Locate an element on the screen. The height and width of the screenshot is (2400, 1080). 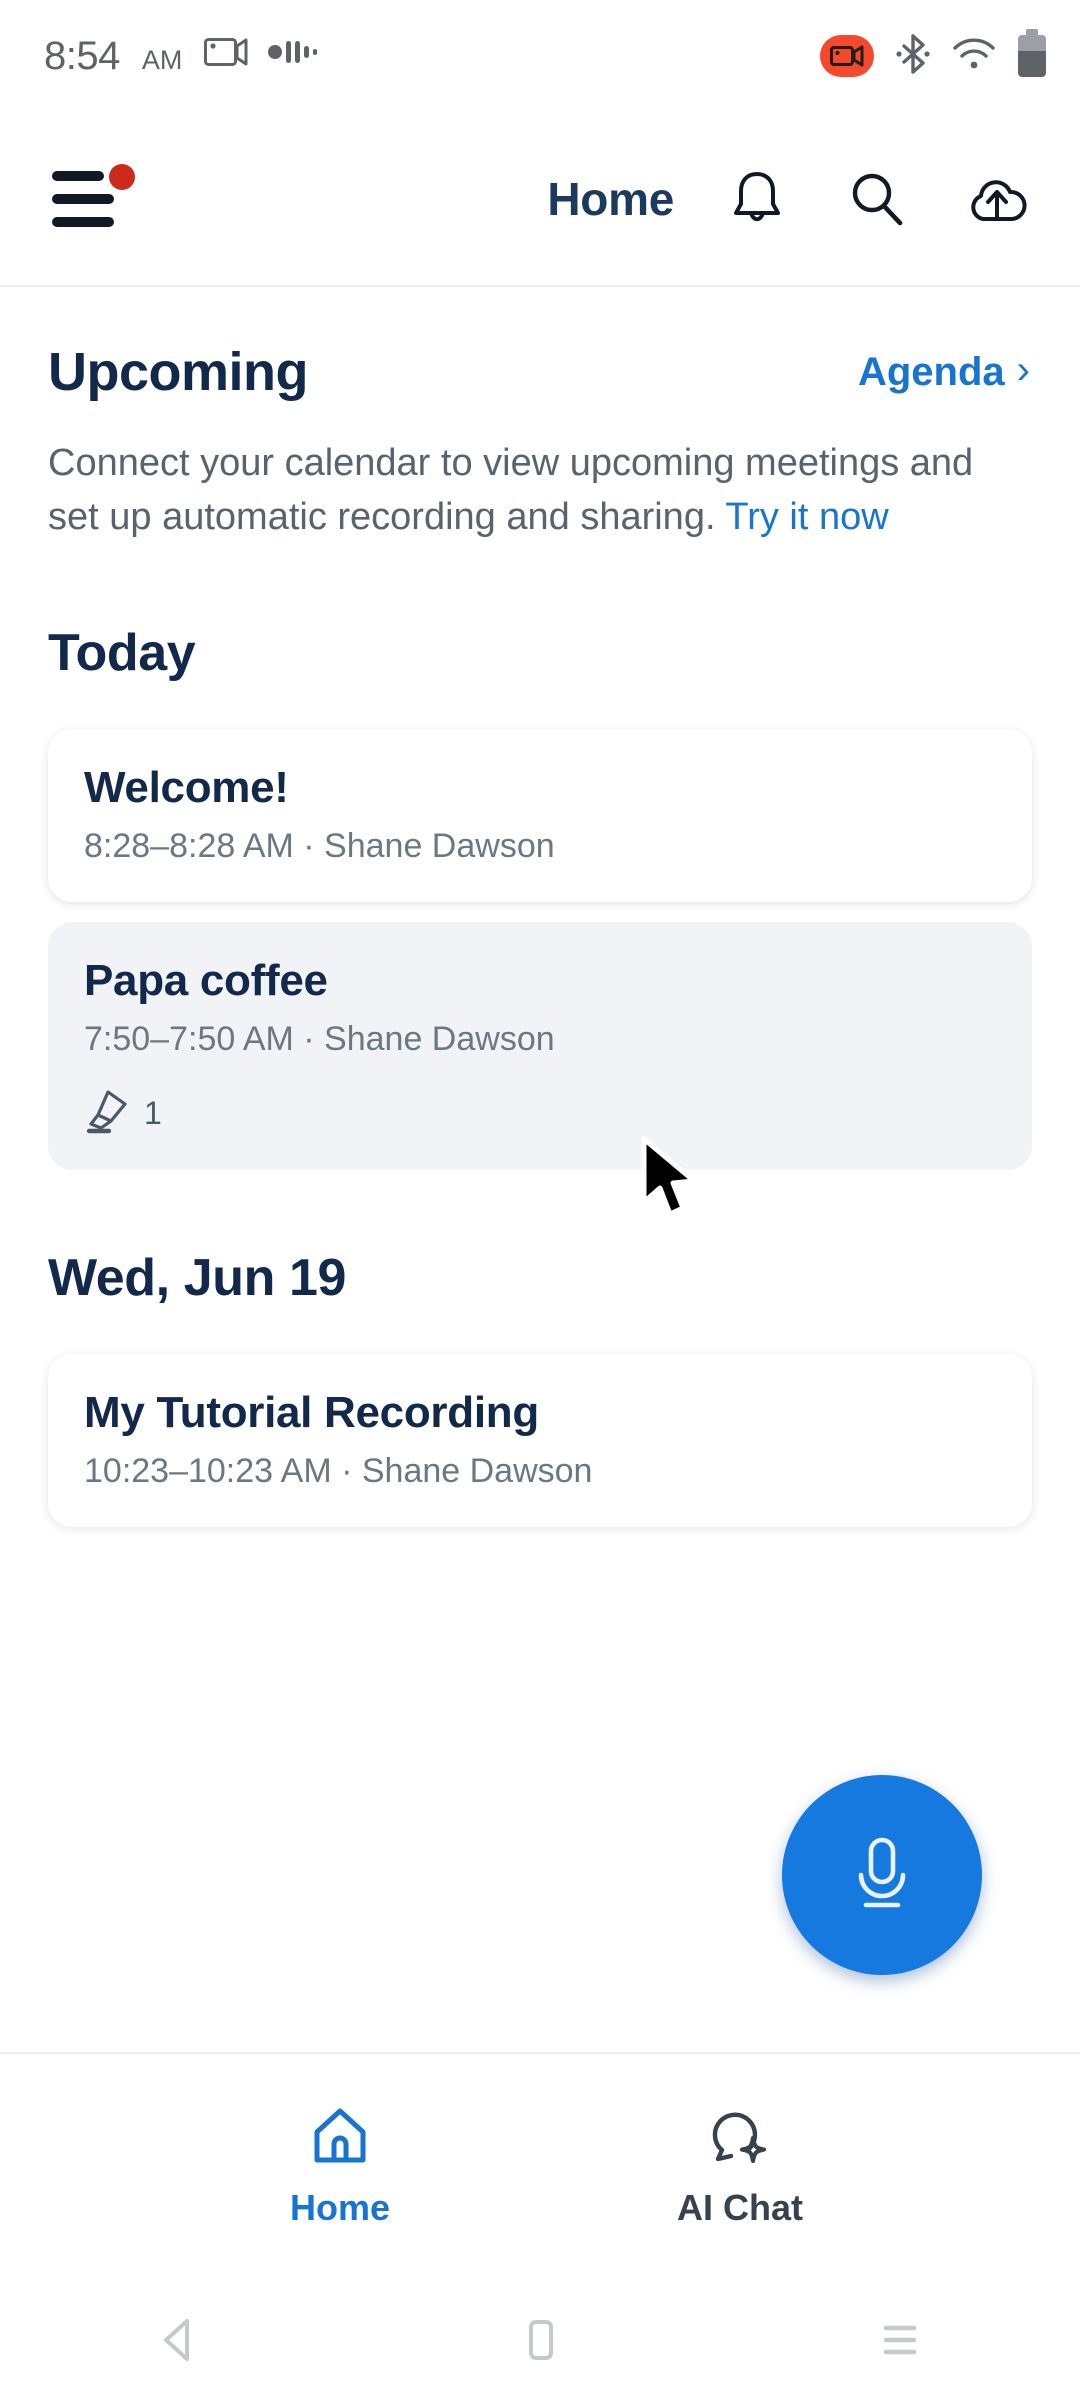
hamburger-menu-icon is located at coordinates (95, 198).